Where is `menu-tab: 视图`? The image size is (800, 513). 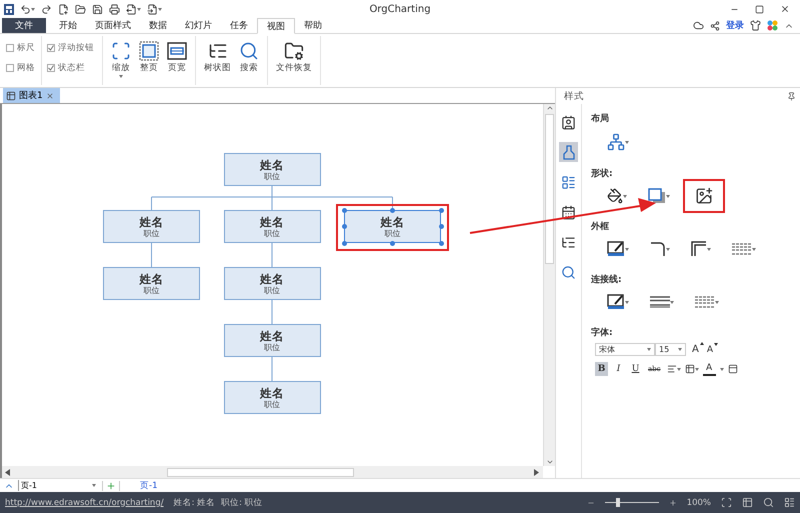
menu-tab: 视图 is located at coordinates (276, 26).